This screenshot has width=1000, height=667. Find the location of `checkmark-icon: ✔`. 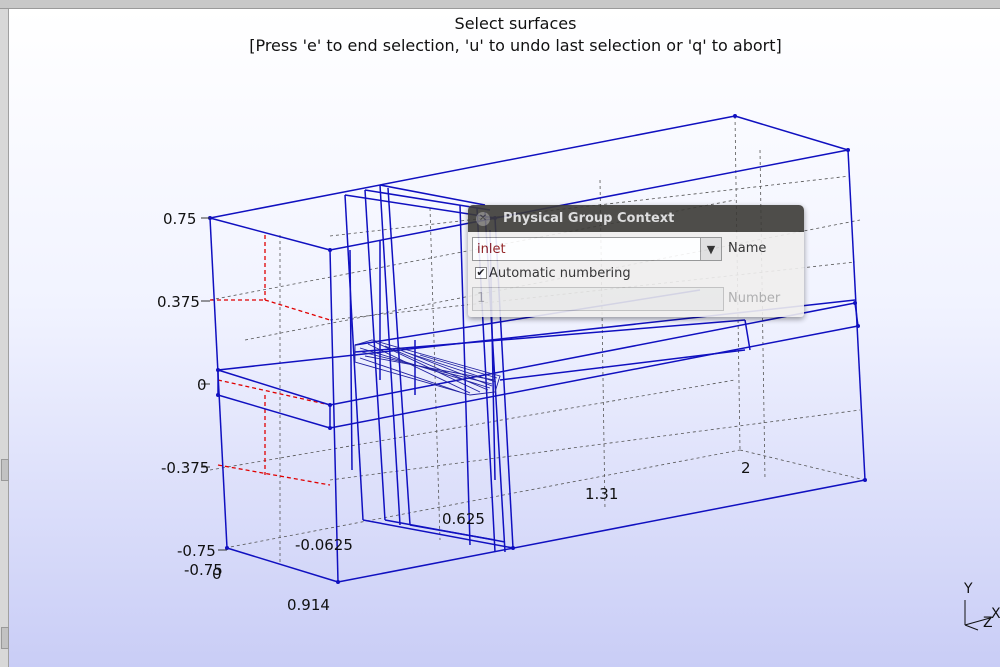

checkmark-icon: ✔ is located at coordinates (481, 272).